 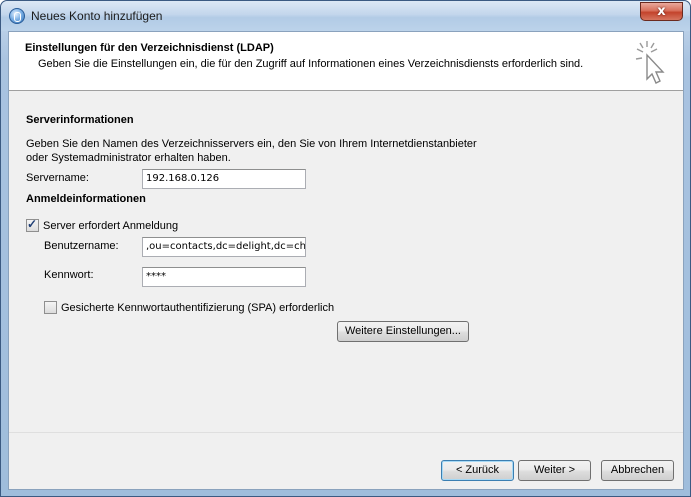 I want to click on servername-label: Servername:, so click(x=57, y=178).